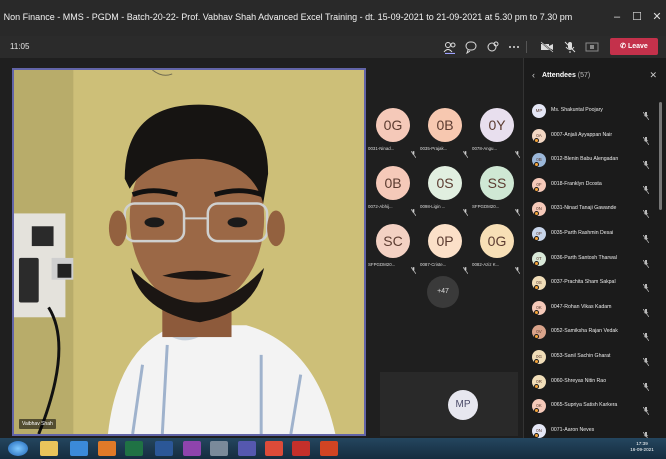  Describe the element at coordinates (584, 405) in the screenshot. I see `attendee-name: 0065-Supriya Satish Karkera` at that location.